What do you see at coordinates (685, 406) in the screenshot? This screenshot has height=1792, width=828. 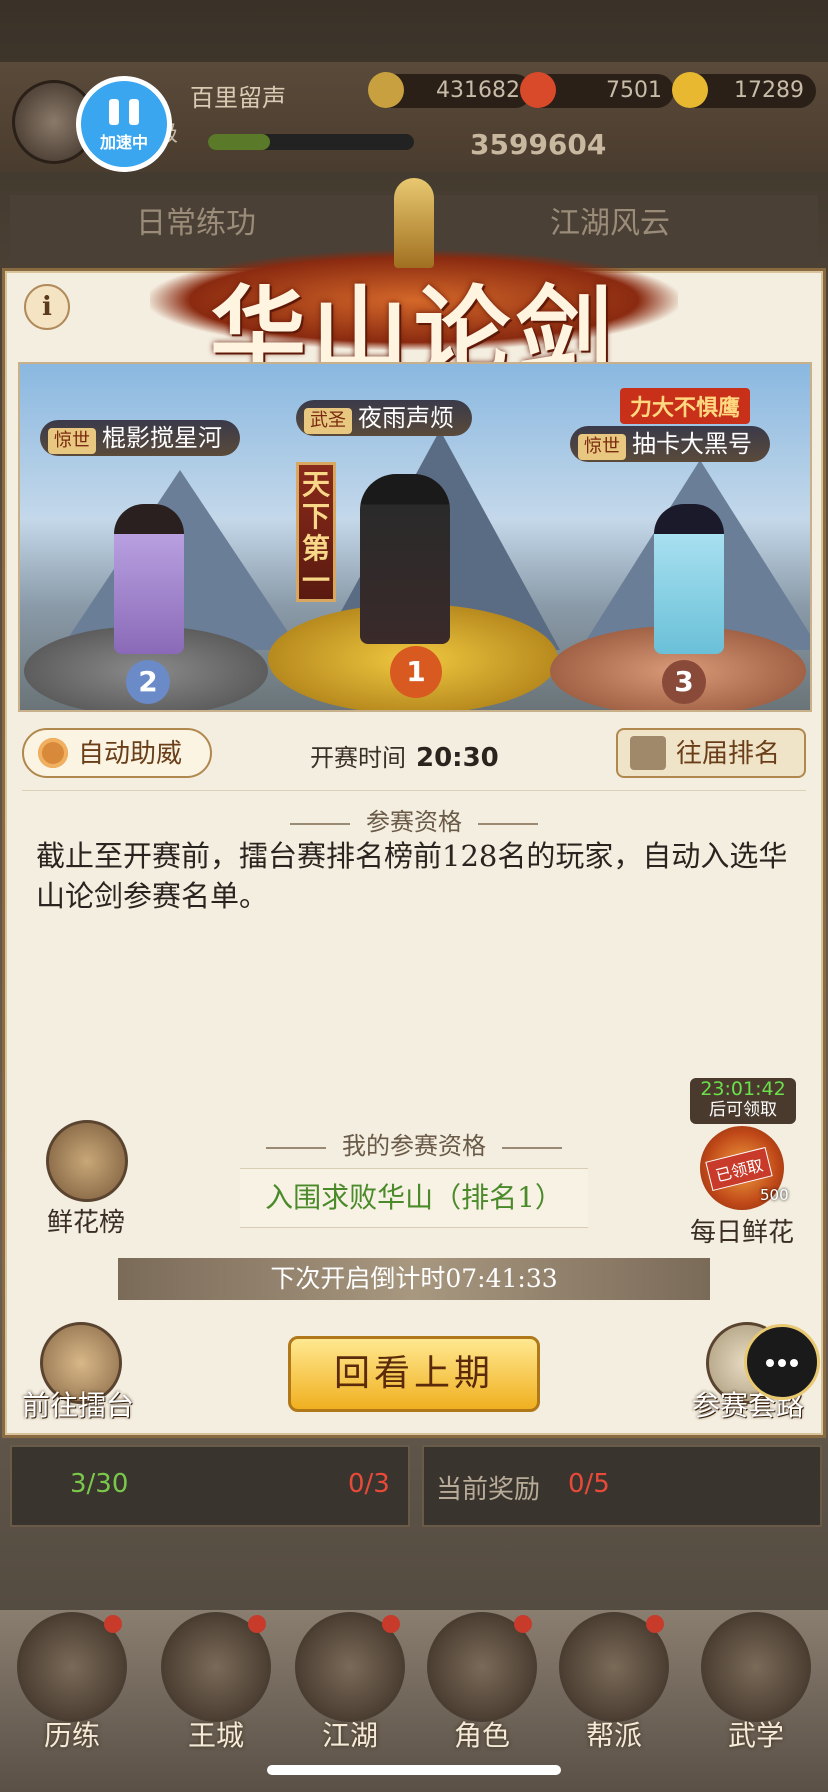 I see `third-title-tag: 力大不惧鹰` at bounding box center [685, 406].